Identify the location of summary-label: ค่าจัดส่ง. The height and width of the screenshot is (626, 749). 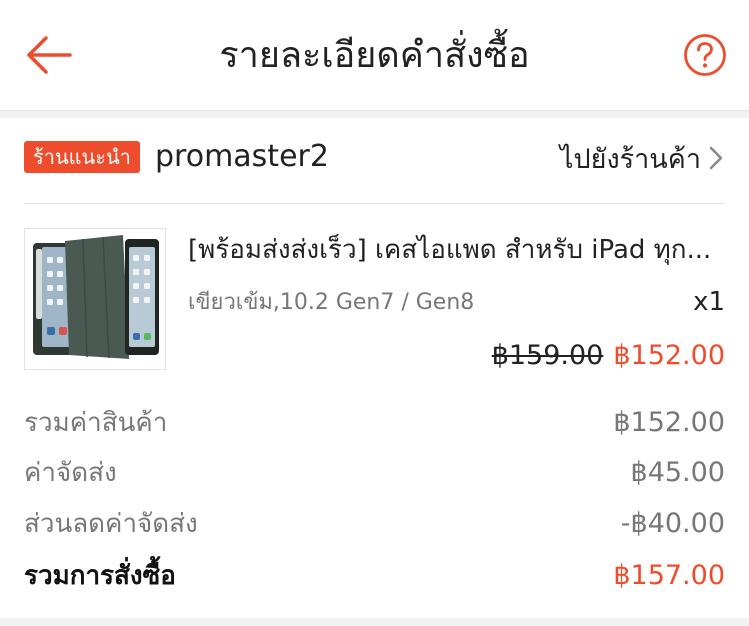
(70, 473).